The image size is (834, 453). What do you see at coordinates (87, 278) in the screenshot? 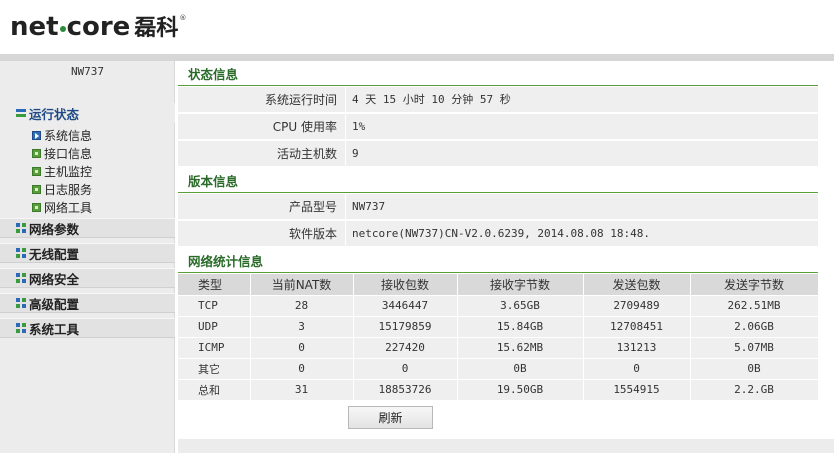
I see `menu-section-network-security: 网络安全` at bounding box center [87, 278].